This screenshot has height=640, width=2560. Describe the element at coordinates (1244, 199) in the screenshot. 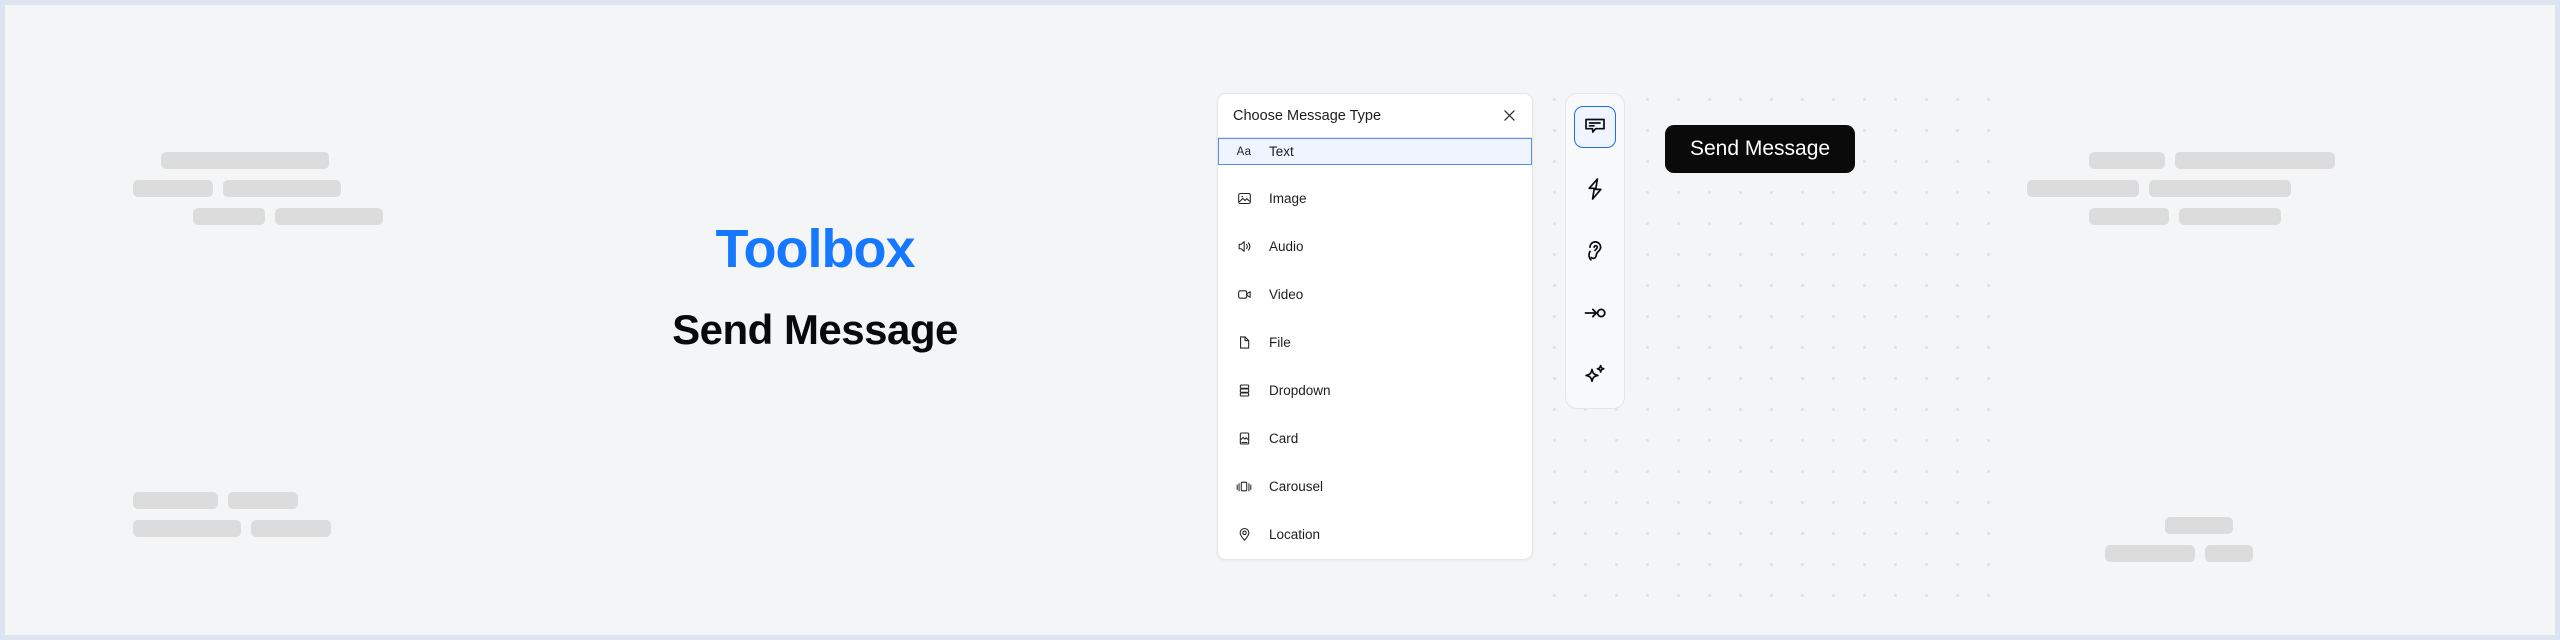

I see `image-icon` at that location.